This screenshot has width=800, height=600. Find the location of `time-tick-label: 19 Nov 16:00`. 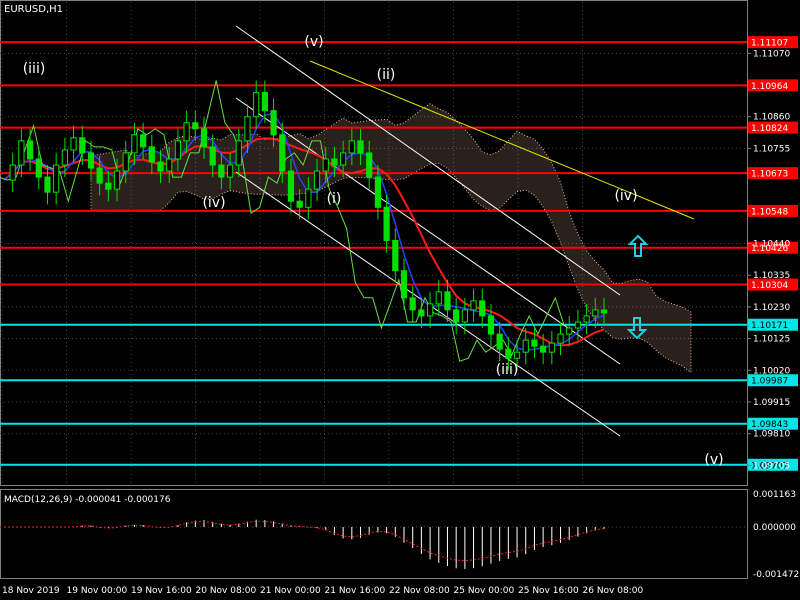

time-tick-label: 19 Nov 16:00 is located at coordinates (161, 591).